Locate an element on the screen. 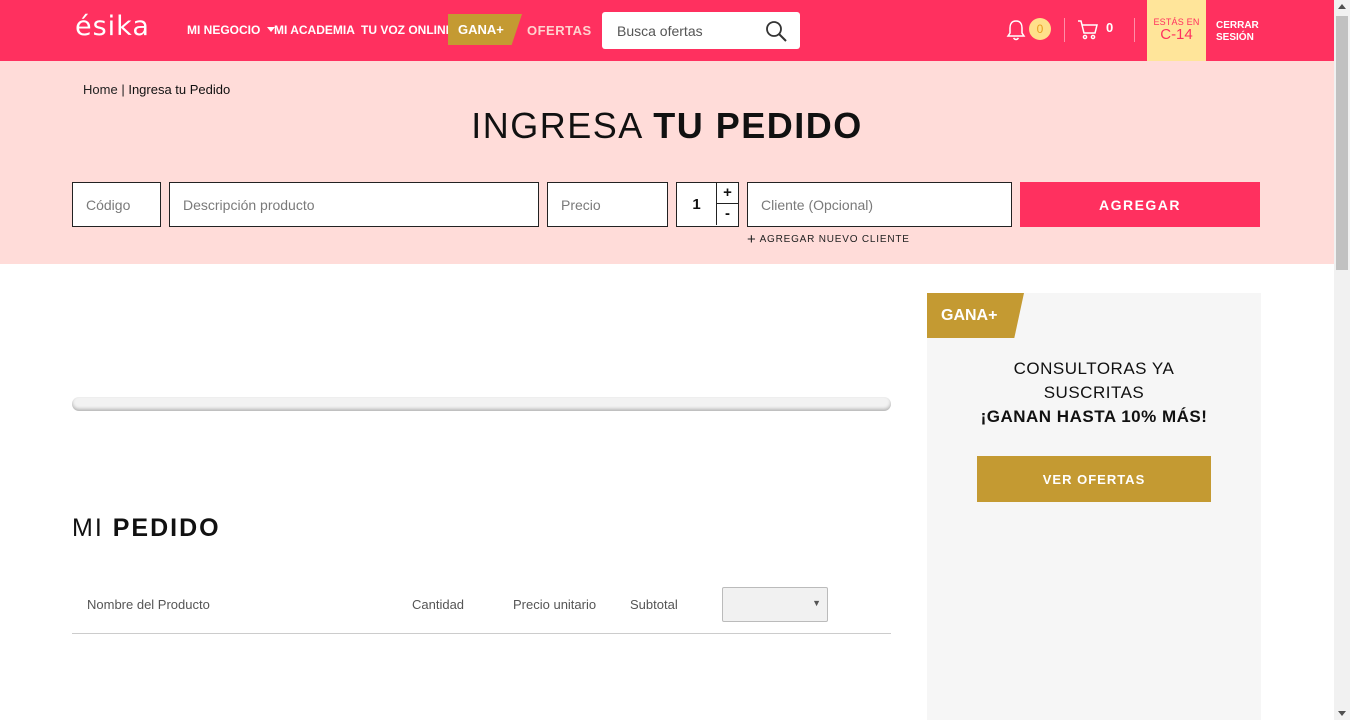  notification-count-badge: 0 is located at coordinates (1040, 29).